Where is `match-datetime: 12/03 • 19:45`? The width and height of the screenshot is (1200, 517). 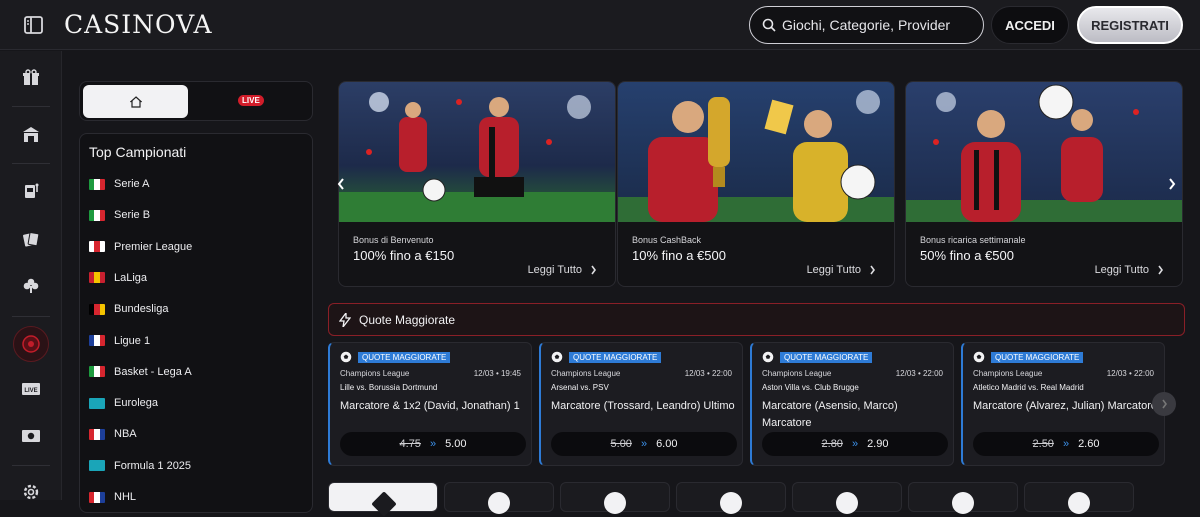 match-datetime: 12/03 • 19:45 is located at coordinates (497, 373).